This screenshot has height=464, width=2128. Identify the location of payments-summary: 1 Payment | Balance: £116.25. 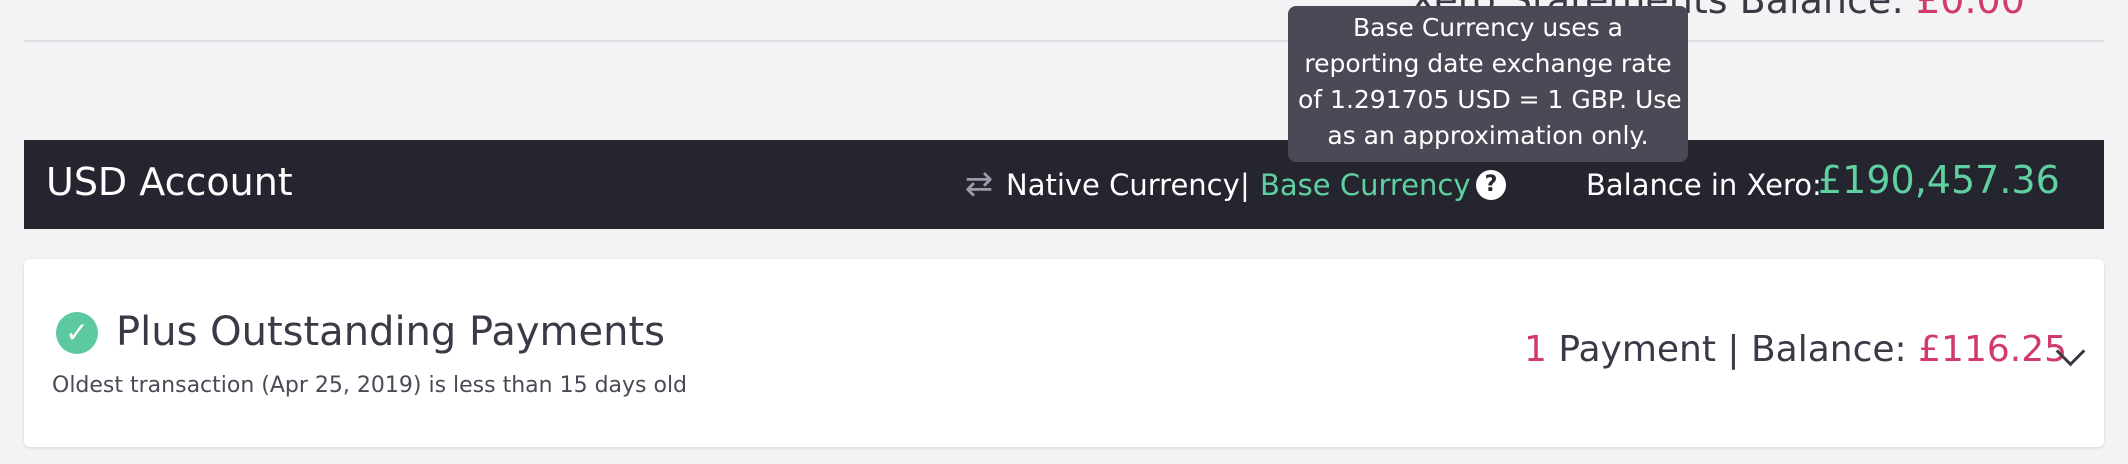
(1795, 349).